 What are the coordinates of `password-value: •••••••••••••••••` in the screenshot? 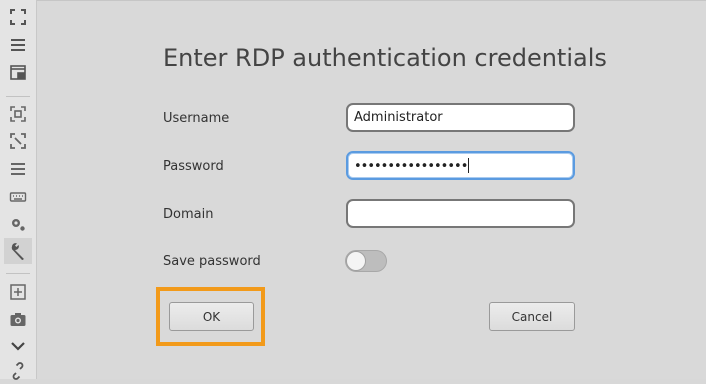 It's located at (412, 166).